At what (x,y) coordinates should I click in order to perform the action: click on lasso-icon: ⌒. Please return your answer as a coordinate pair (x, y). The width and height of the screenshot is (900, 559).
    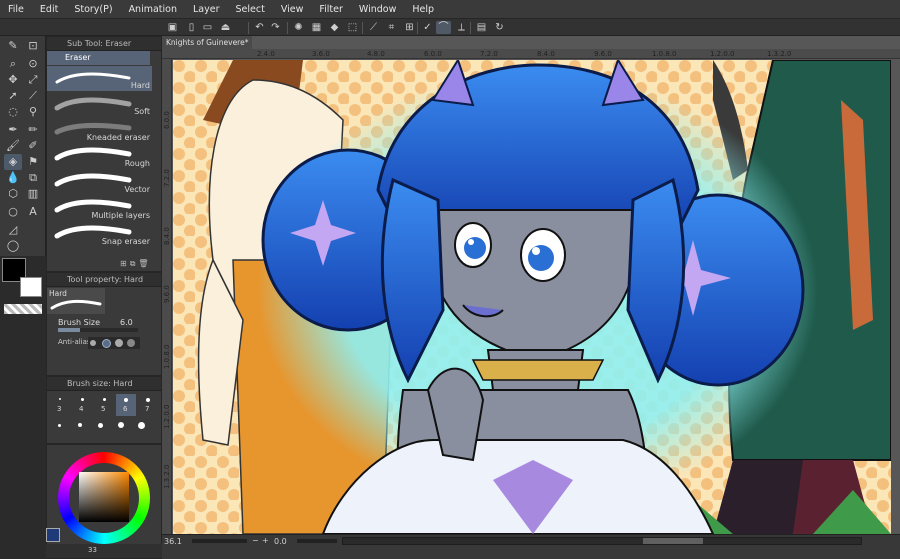
    Looking at the image, I should click on (443, 27).